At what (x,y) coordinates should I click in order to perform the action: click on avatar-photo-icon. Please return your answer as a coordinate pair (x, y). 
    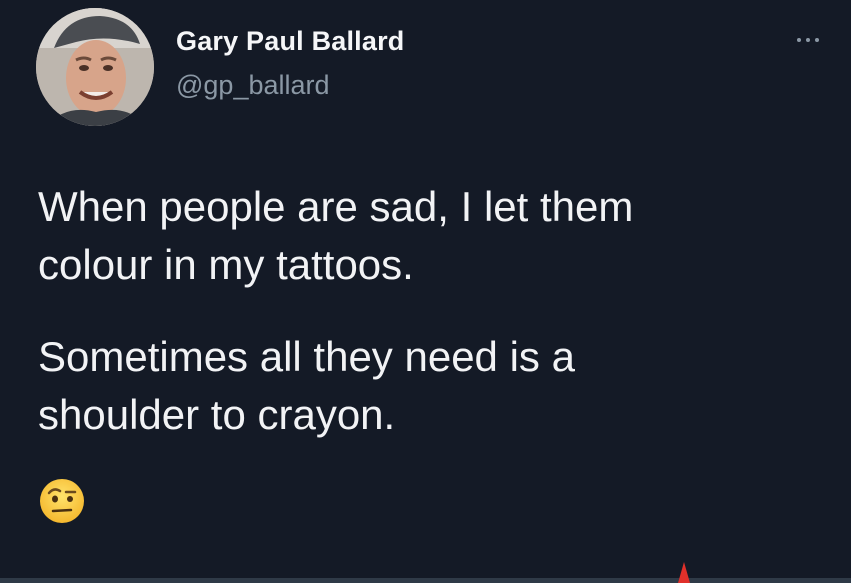
    Looking at the image, I should click on (95, 67).